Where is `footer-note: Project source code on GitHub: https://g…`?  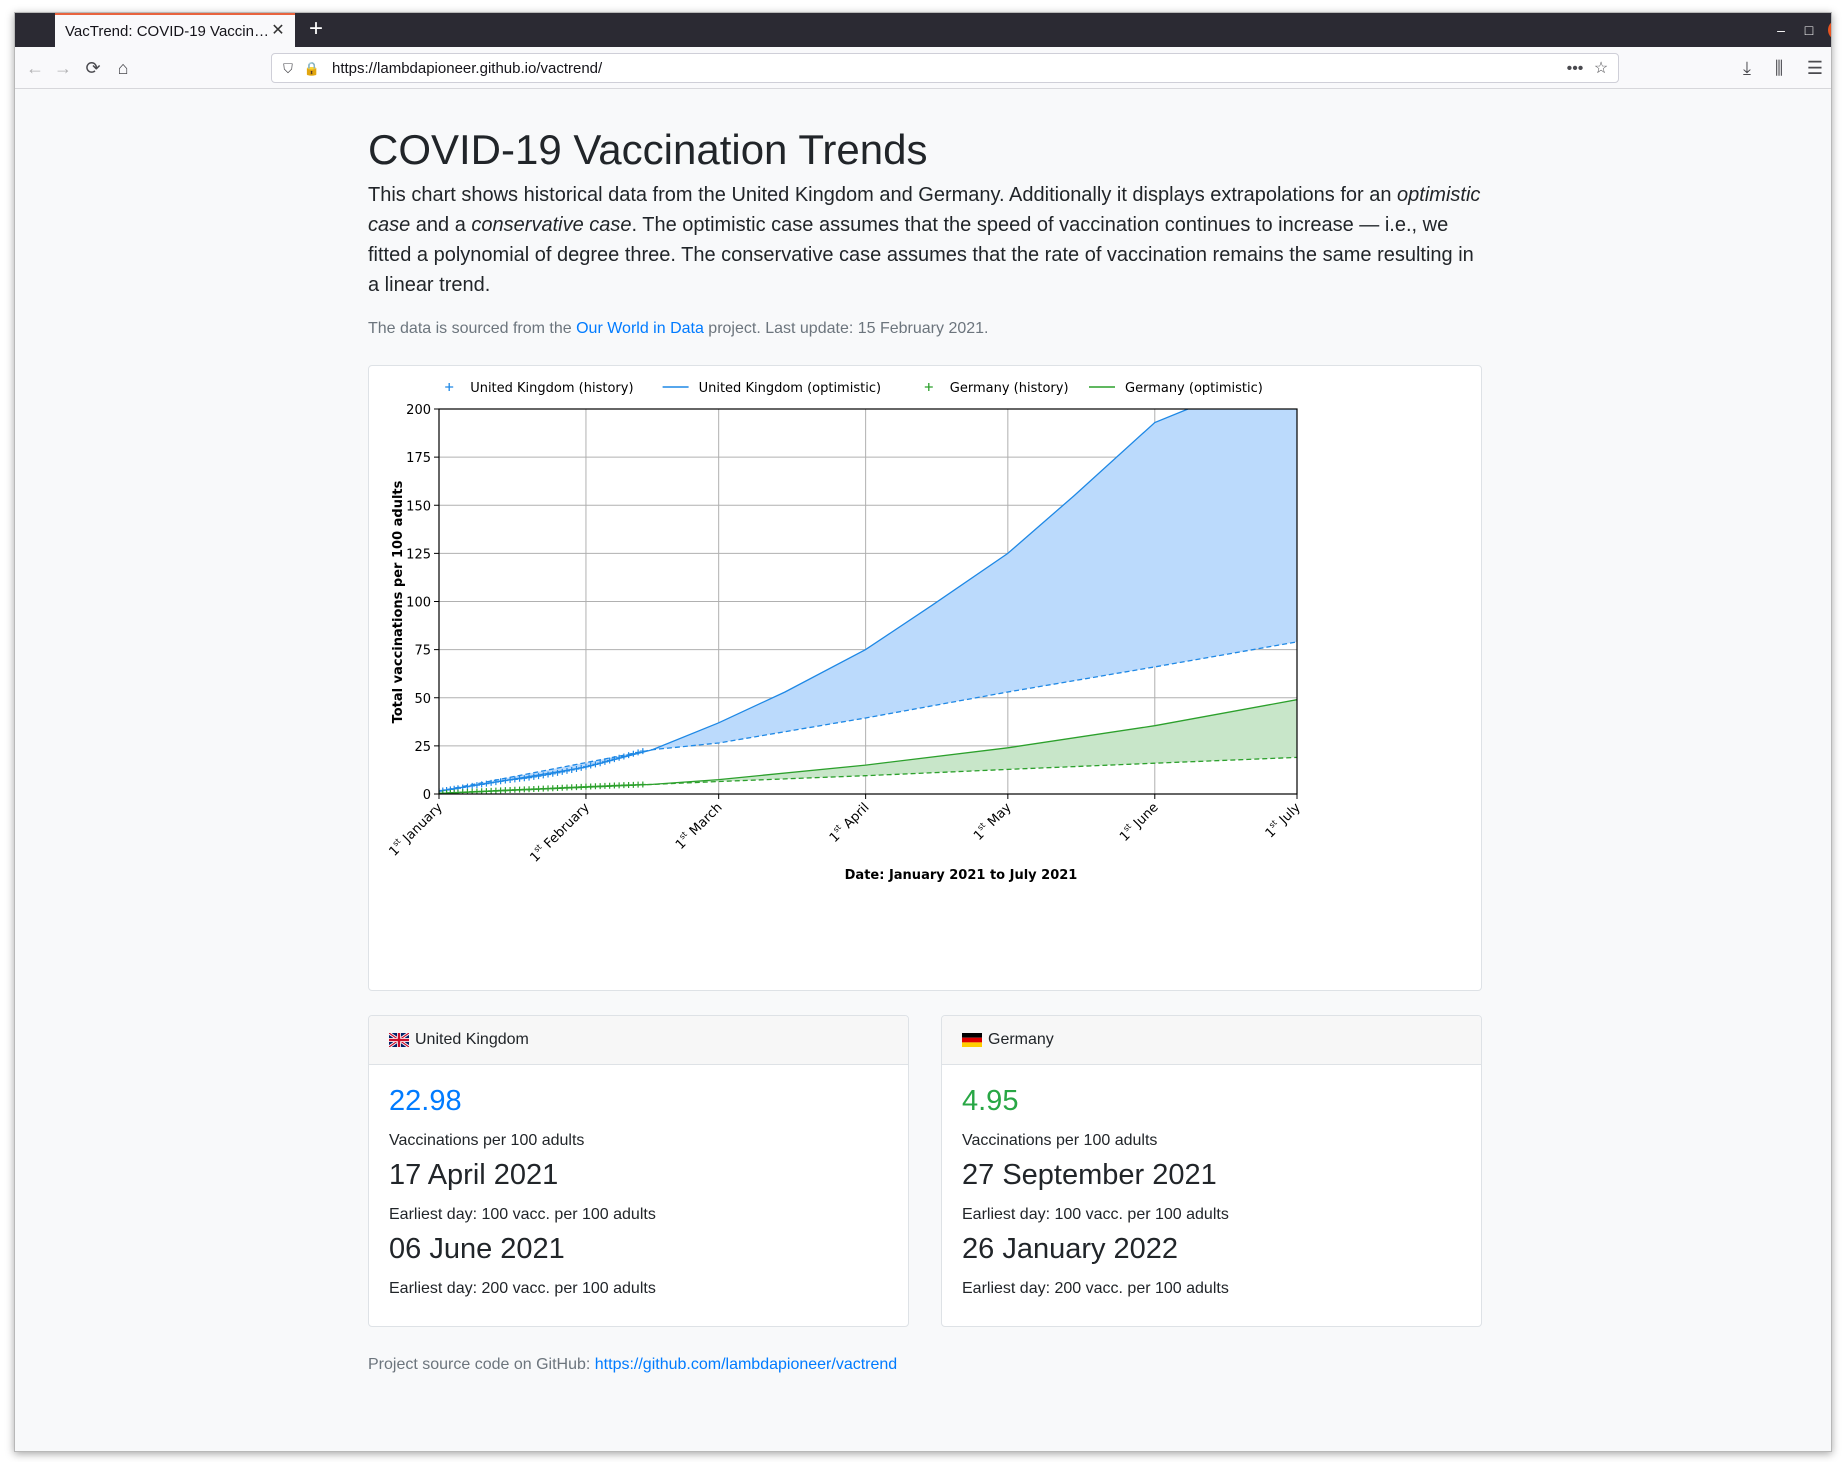
footer-note: Project source code on GitHub: https://g… is located at coordinates (632, 1365).